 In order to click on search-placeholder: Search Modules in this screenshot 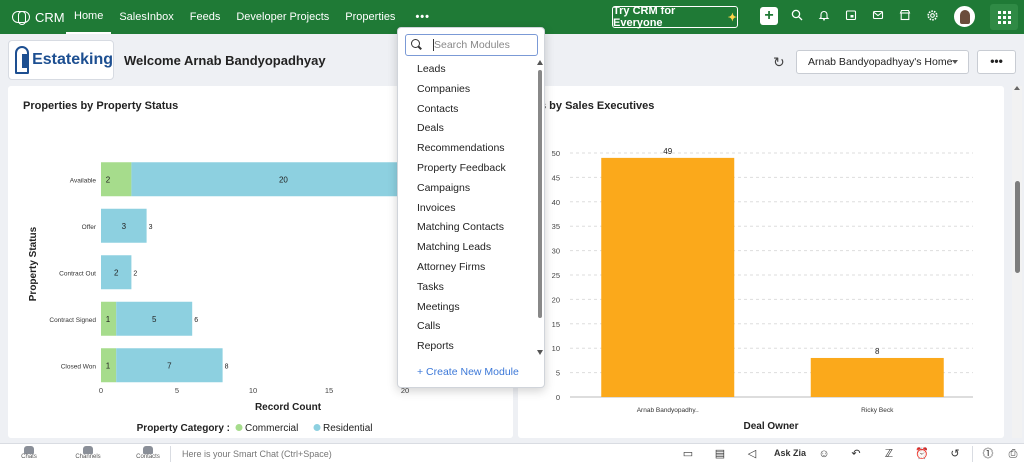, I will do `click(472, 45)`.